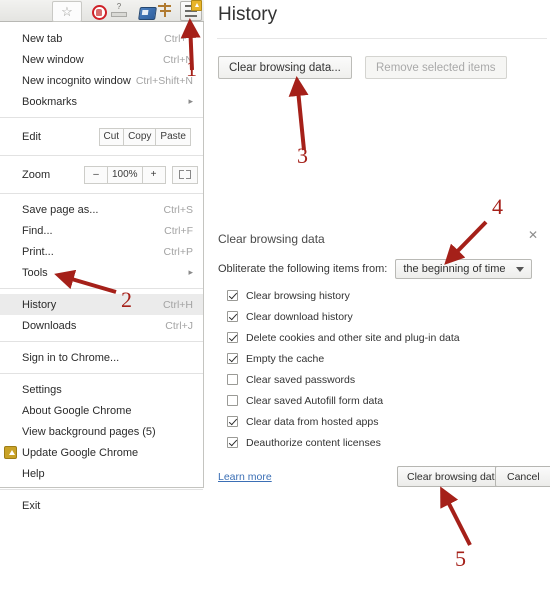 Image resolution: width=550 pixels, height=600 pixels. What do you see at coordinates (31, 136) in the screenshot?
I see `edit-label: Edit` at bounding box center [31, 136].